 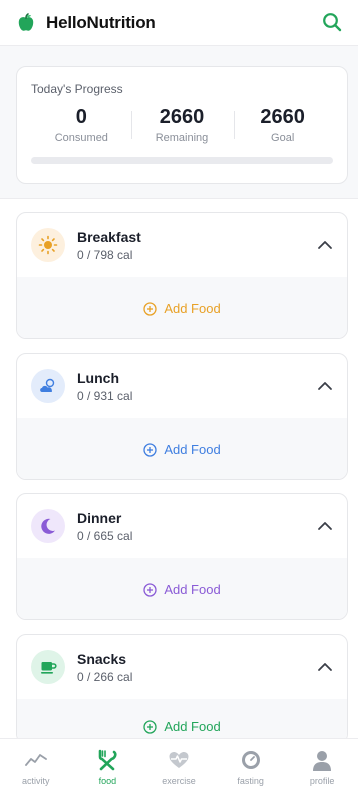 What do you see at coordinates (251, 760) in the screenshot?
I see `timer-icon` at bounding box center [251, 760].